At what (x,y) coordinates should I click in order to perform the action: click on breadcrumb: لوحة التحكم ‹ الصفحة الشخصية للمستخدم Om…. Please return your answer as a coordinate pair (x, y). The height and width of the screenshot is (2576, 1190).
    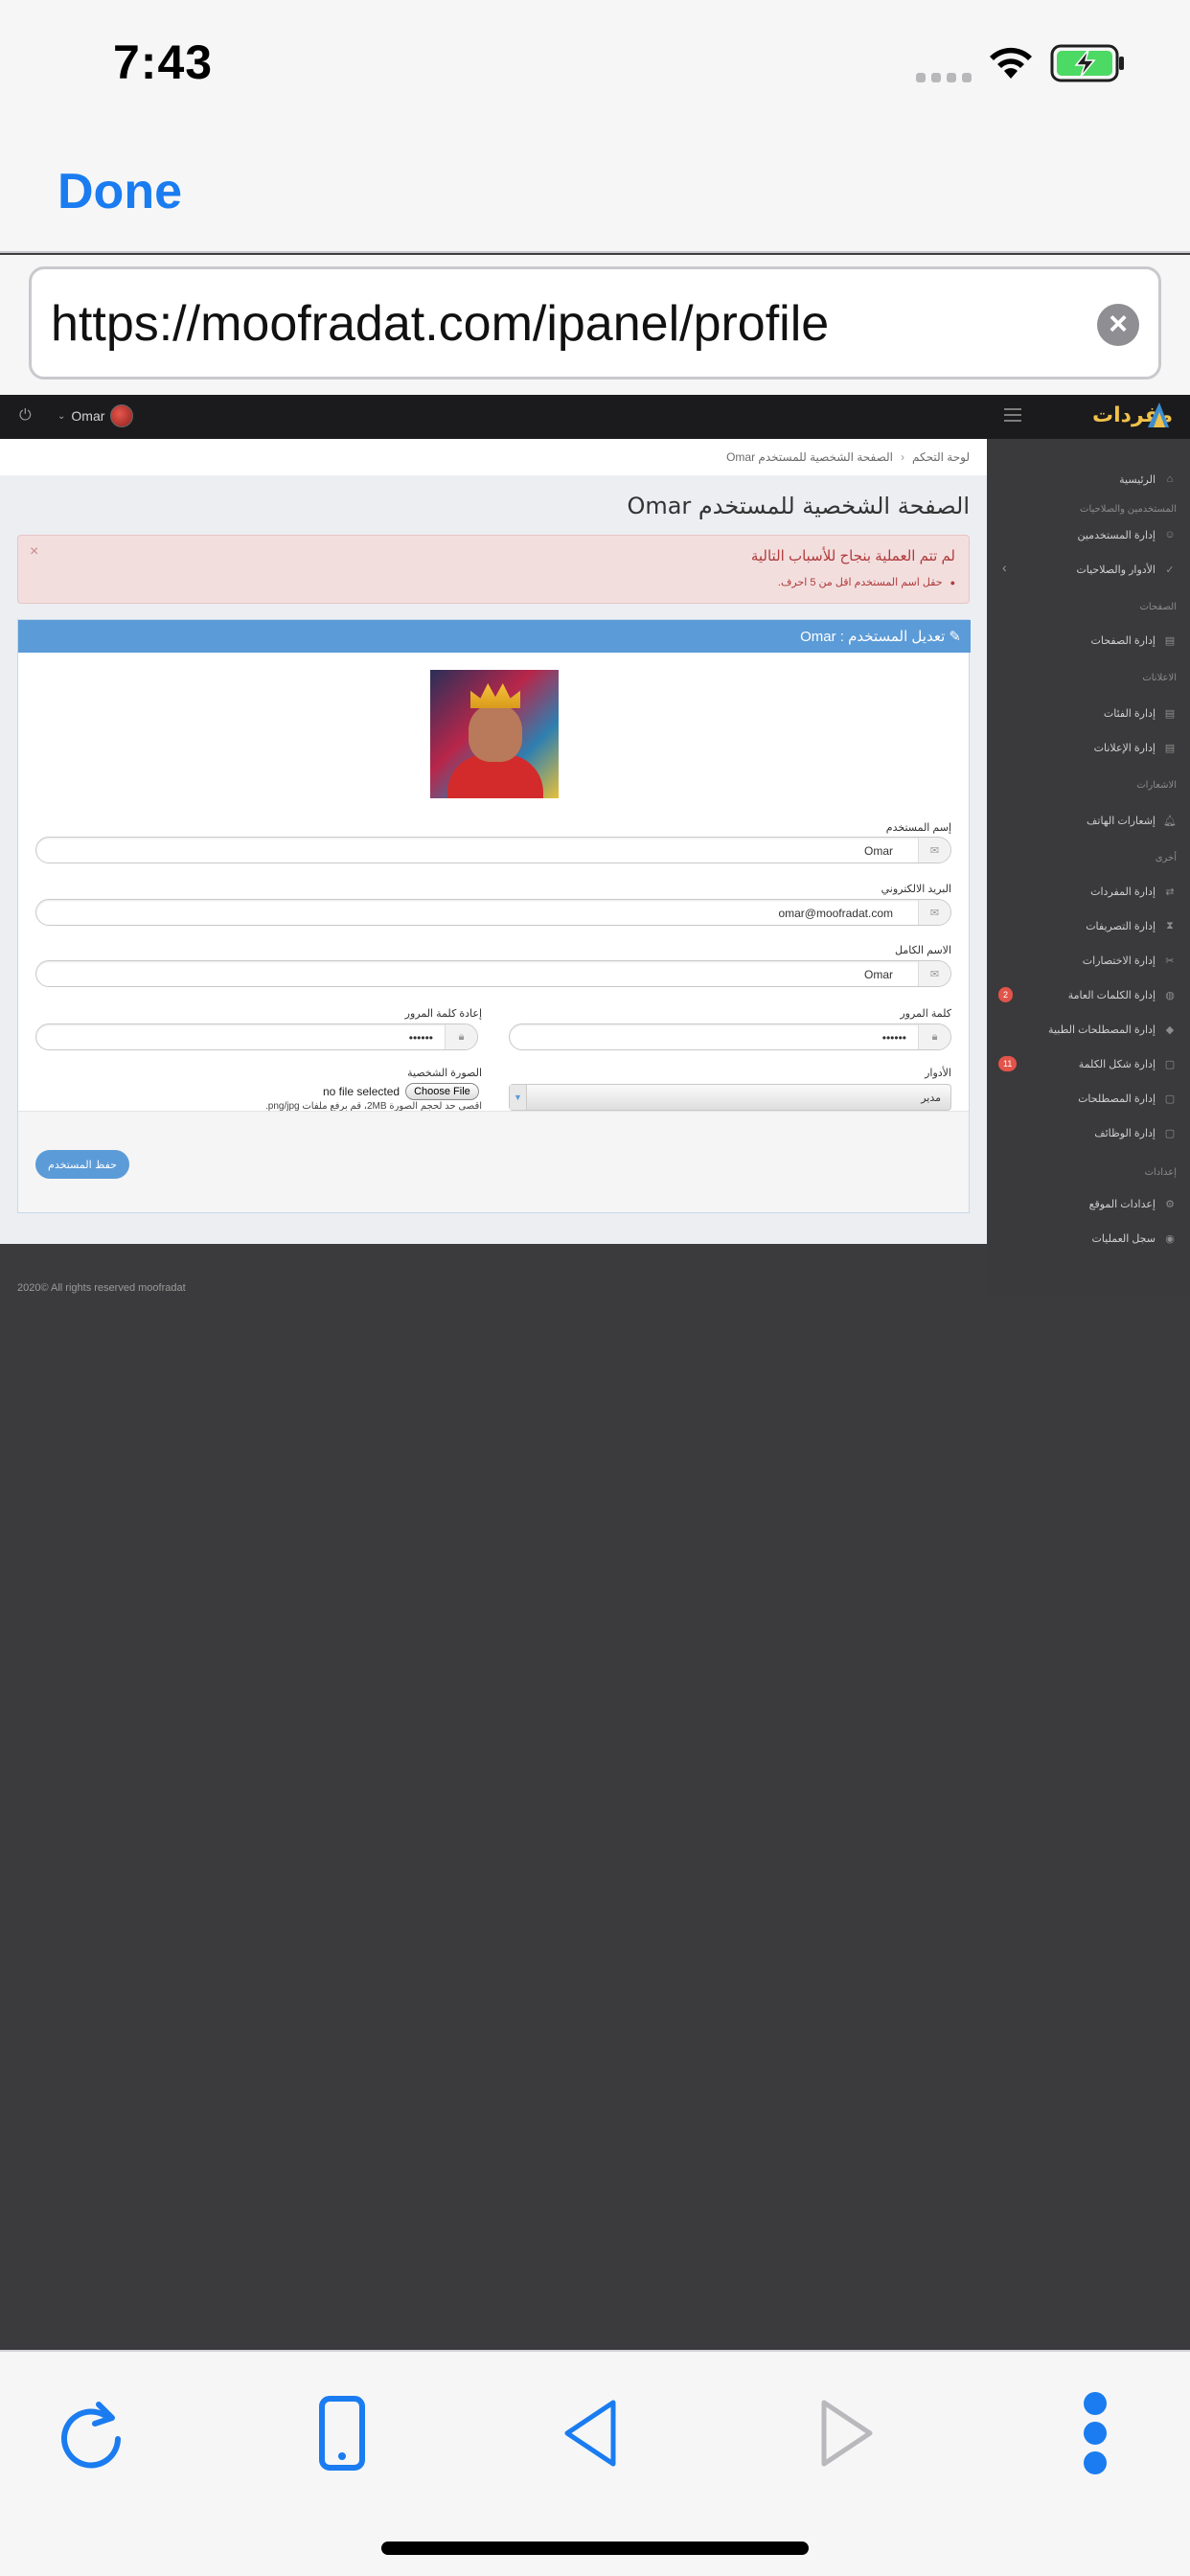
    Looking at the image, I should click on (494, 457).